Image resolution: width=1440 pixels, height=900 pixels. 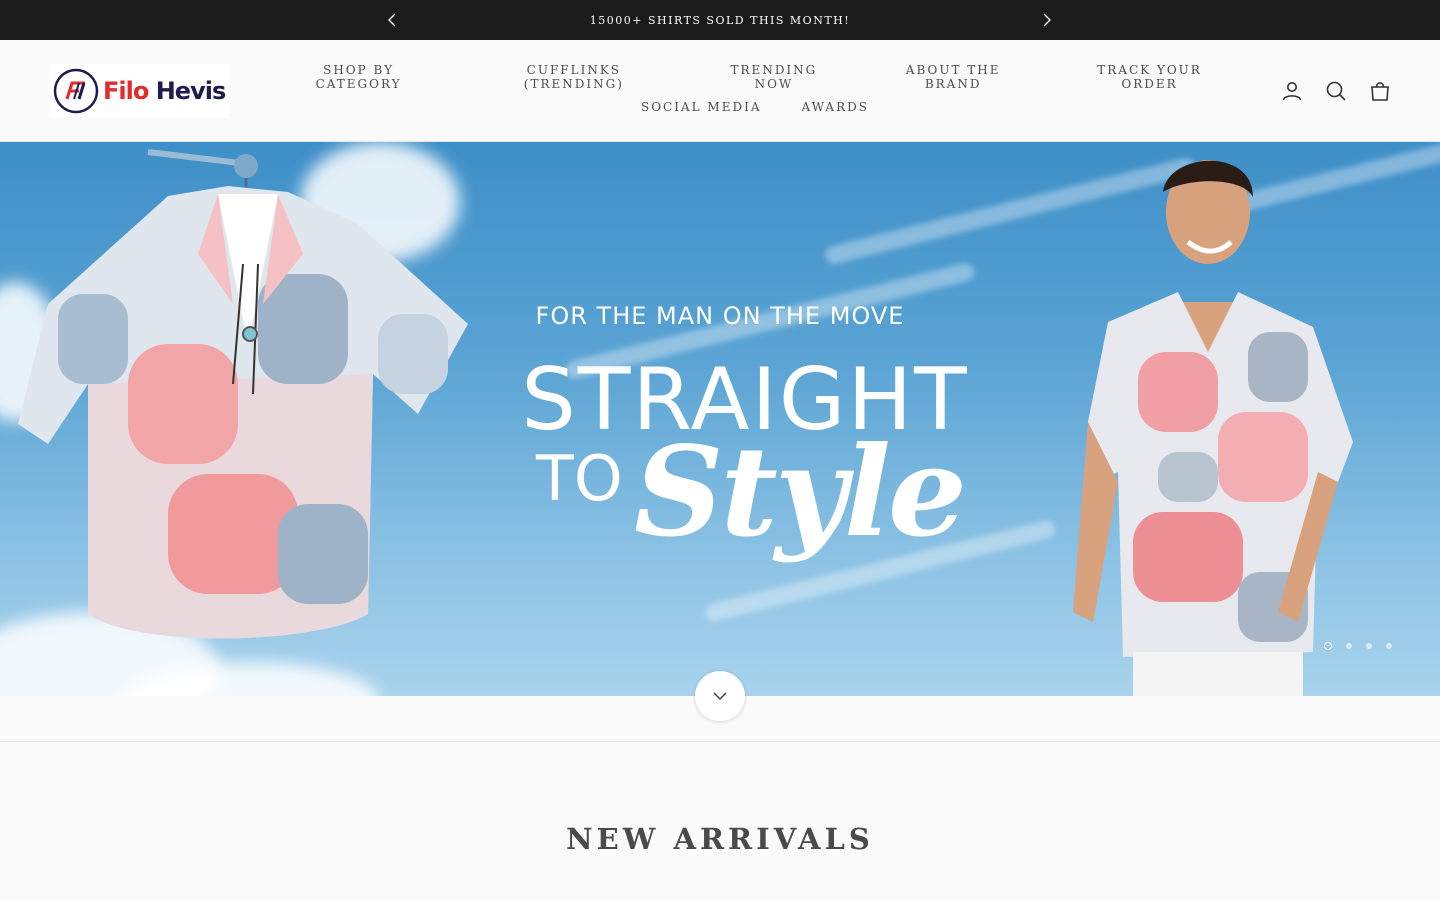 What do you see at coordinates (1149, 77) in the screenshot?
I see `nav-track-your-order: TRACK YOUR ORDER` at bounding box center [1149, 77].